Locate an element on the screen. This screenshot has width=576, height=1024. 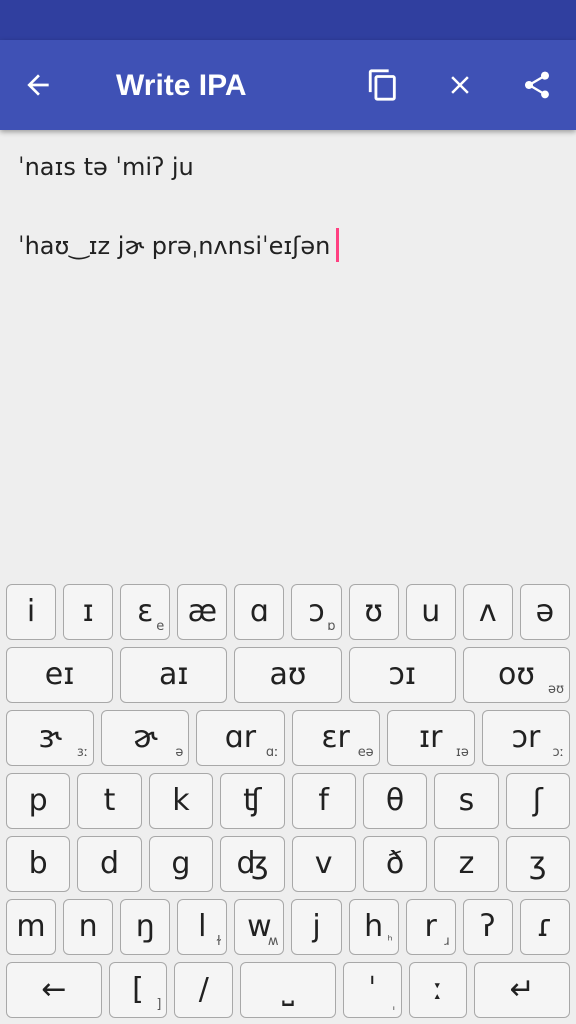
editor-line-2: ˈhaʊ‿ɪz jɚ prəˌnʌnsiˈeɪʃən is located at coordinates (288, 245).